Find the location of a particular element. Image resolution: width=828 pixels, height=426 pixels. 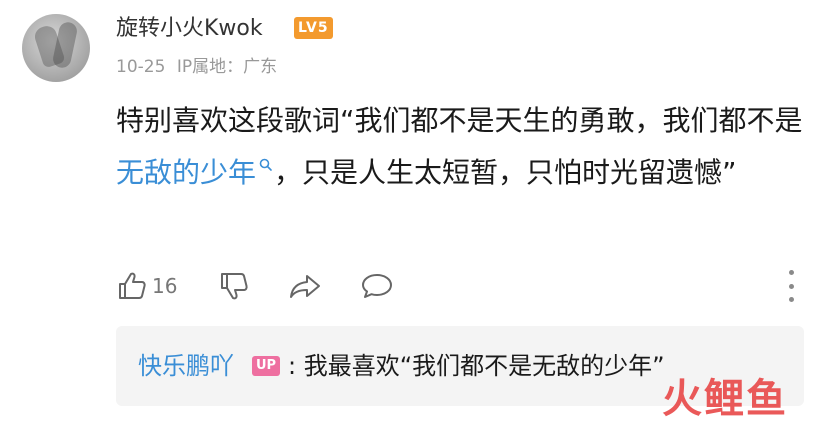

reply-button is located at coordinates (377, 286).